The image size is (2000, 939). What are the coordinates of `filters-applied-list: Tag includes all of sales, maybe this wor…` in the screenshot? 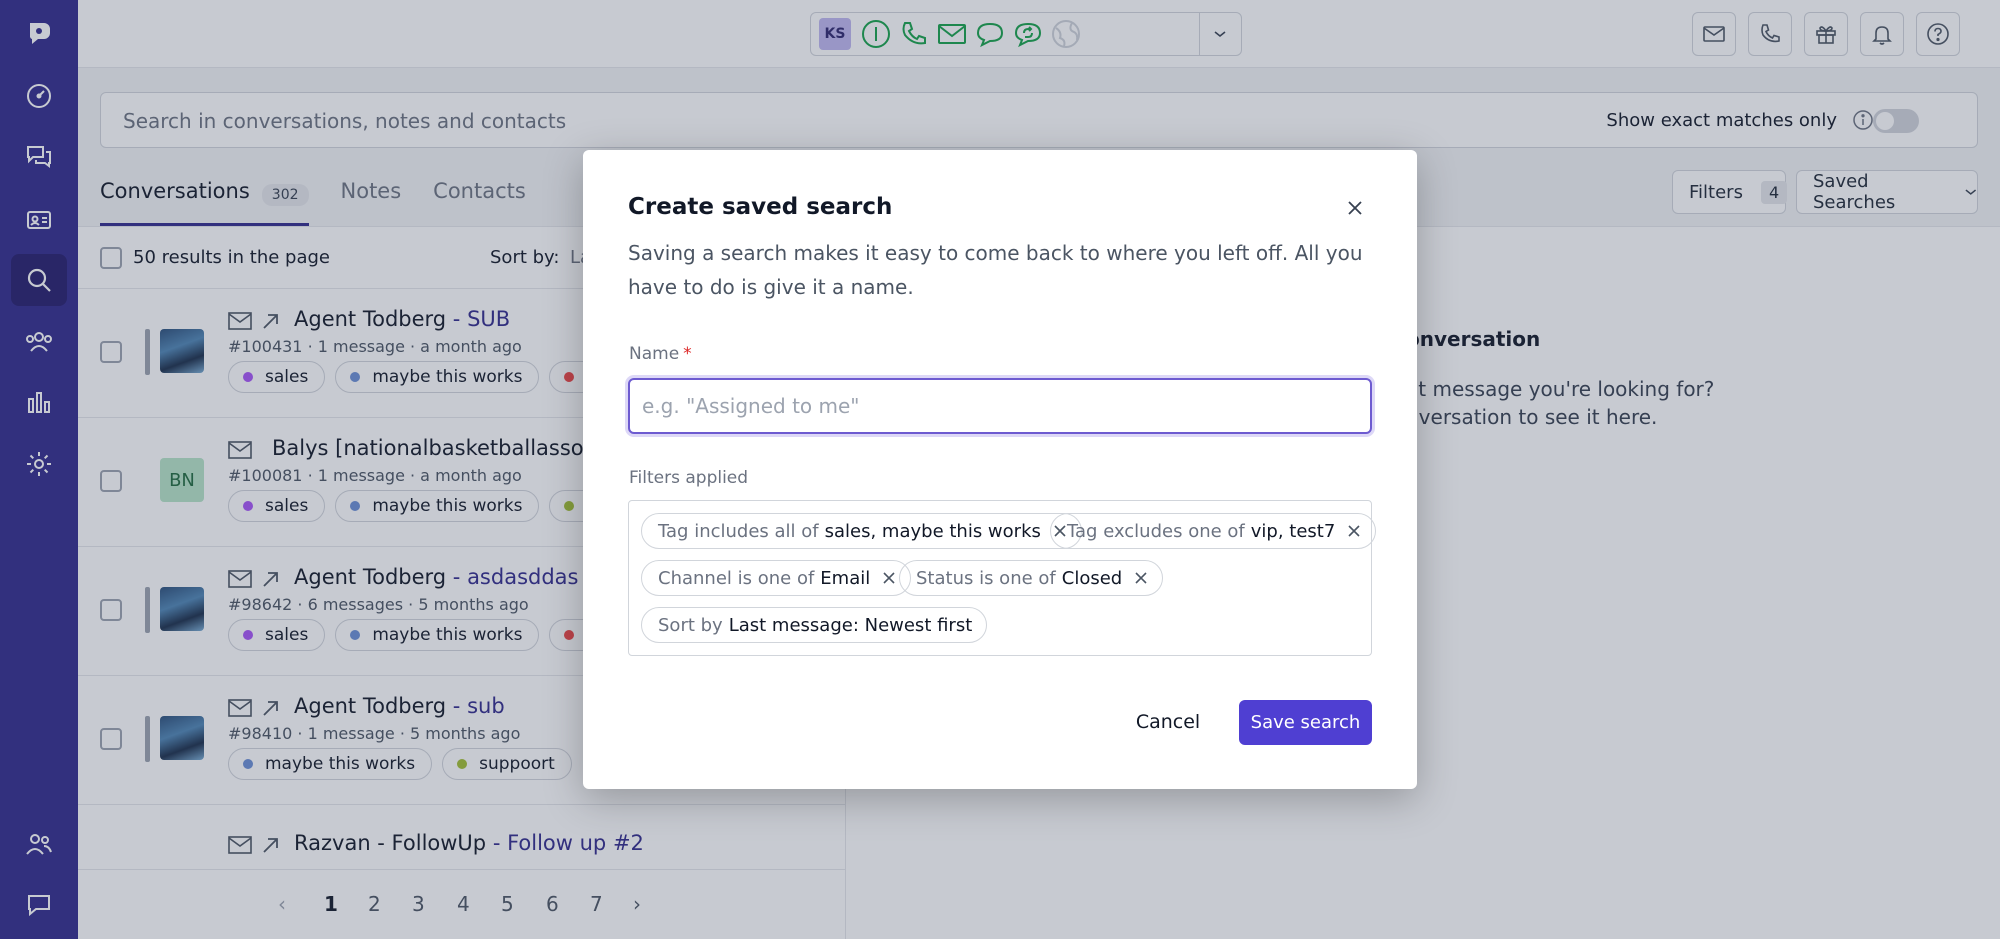 It's located at (1002, 578).